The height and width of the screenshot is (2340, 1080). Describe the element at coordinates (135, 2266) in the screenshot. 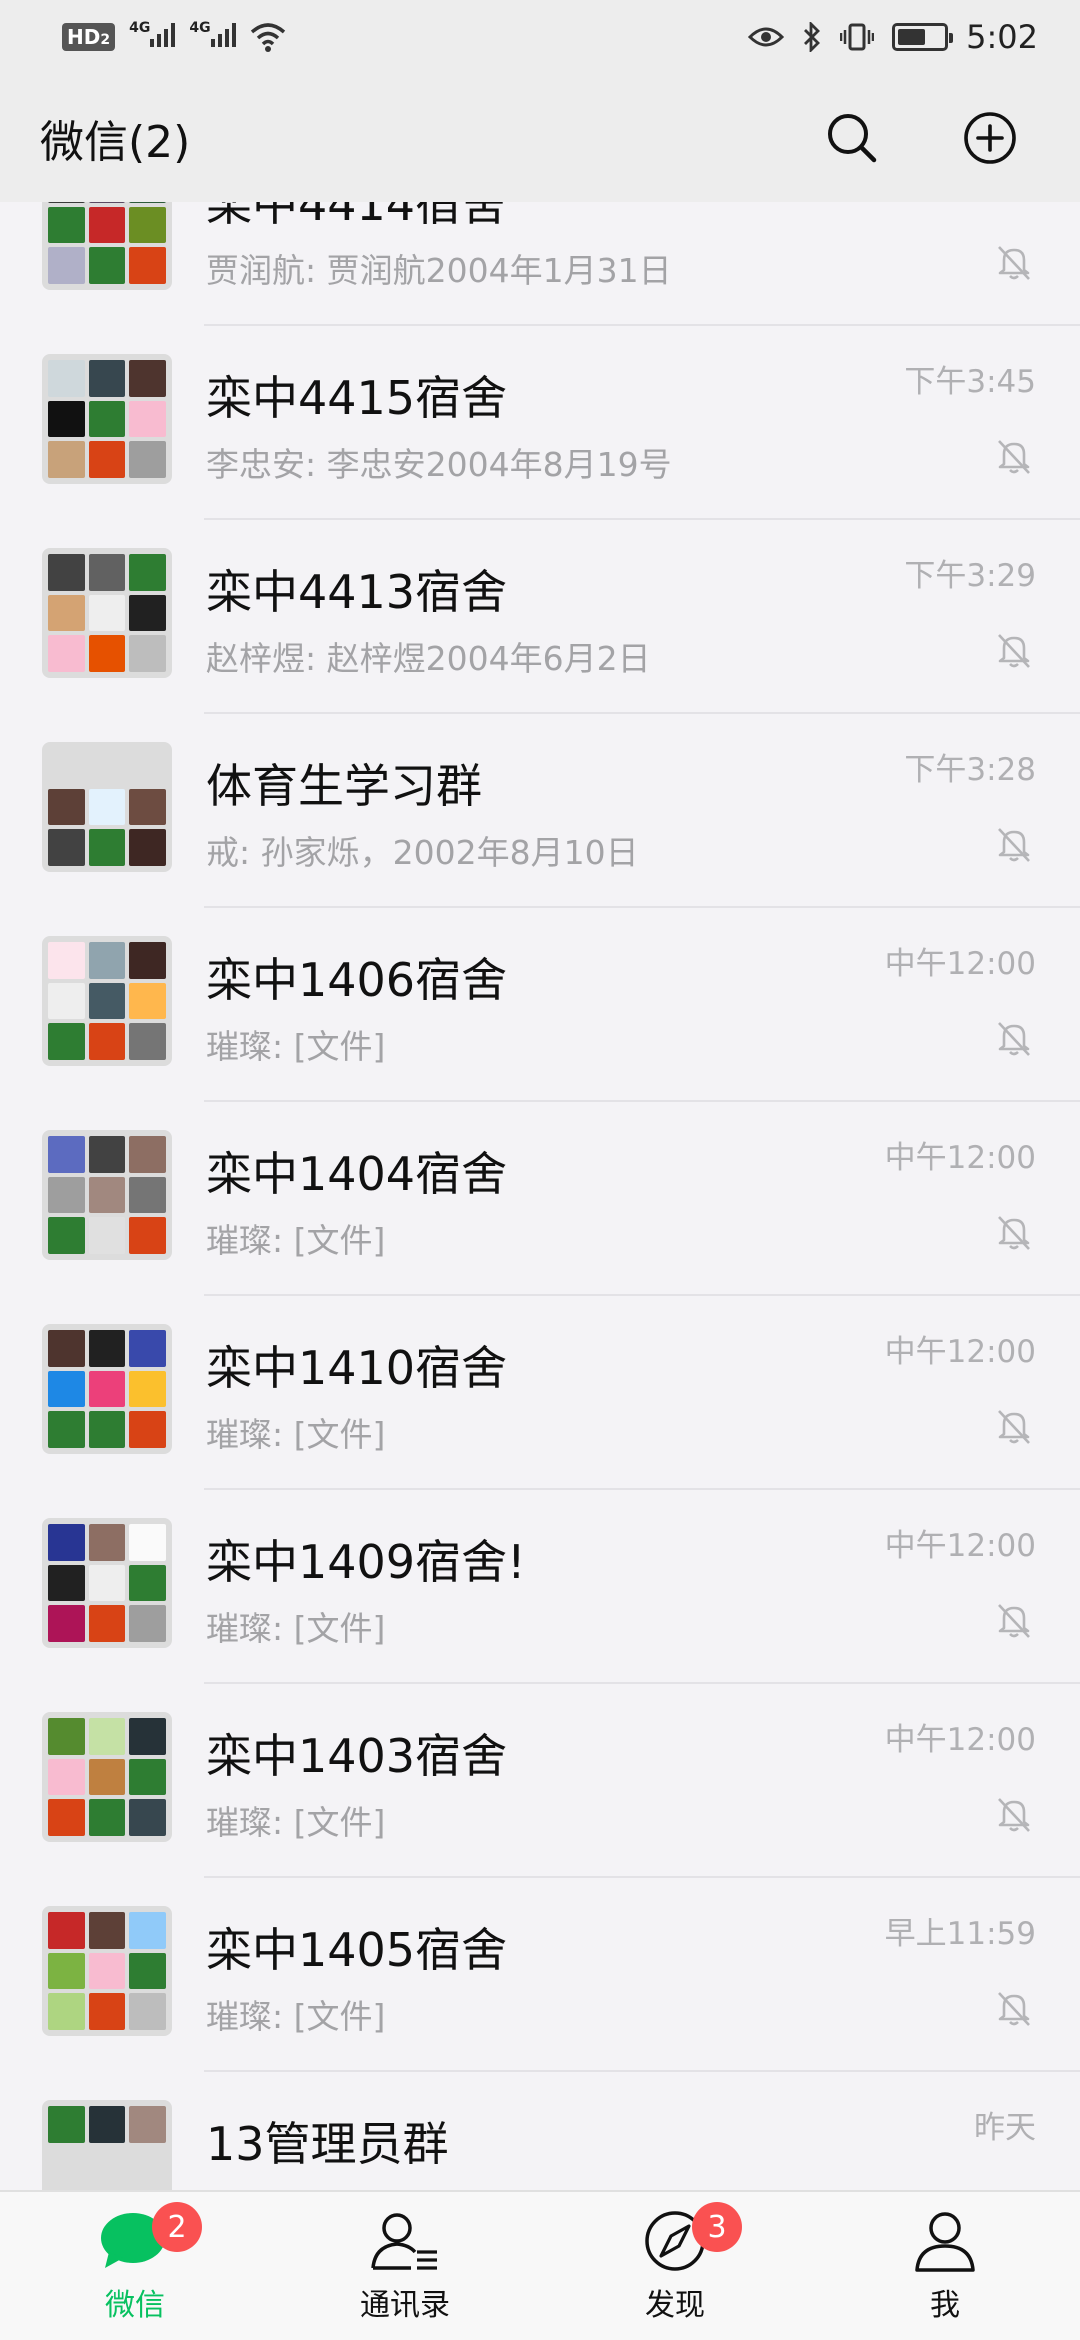

I see `tab-chats: 微信 2` at that location.